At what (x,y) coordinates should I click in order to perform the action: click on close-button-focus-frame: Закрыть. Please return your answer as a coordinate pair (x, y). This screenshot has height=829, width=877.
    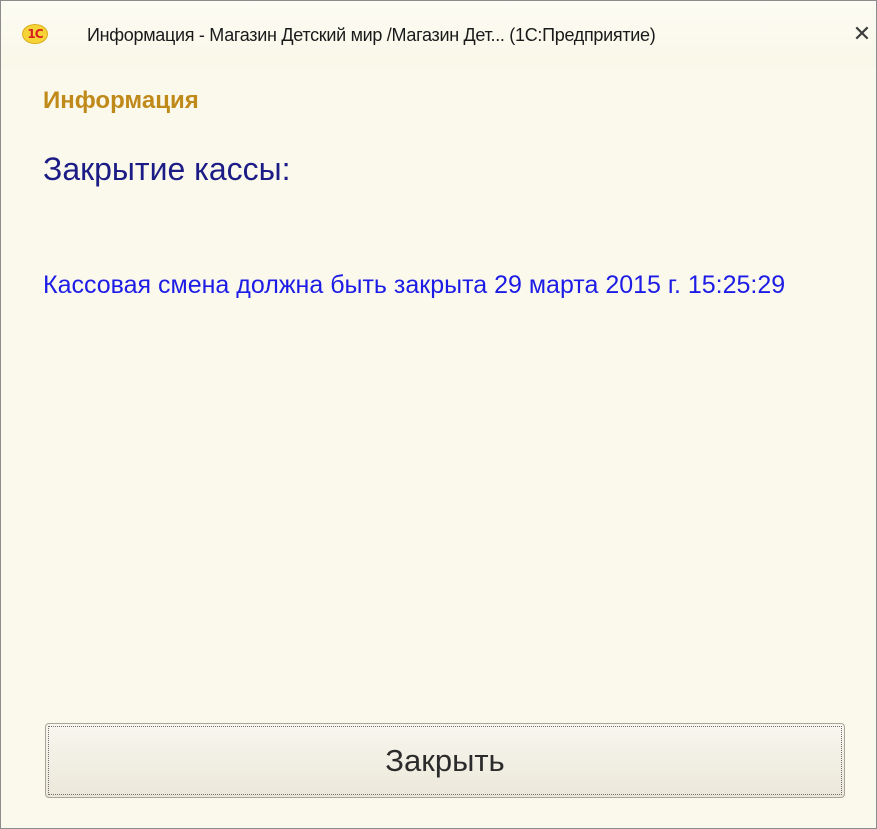
    Looking at the image, I should click on (445, 760).